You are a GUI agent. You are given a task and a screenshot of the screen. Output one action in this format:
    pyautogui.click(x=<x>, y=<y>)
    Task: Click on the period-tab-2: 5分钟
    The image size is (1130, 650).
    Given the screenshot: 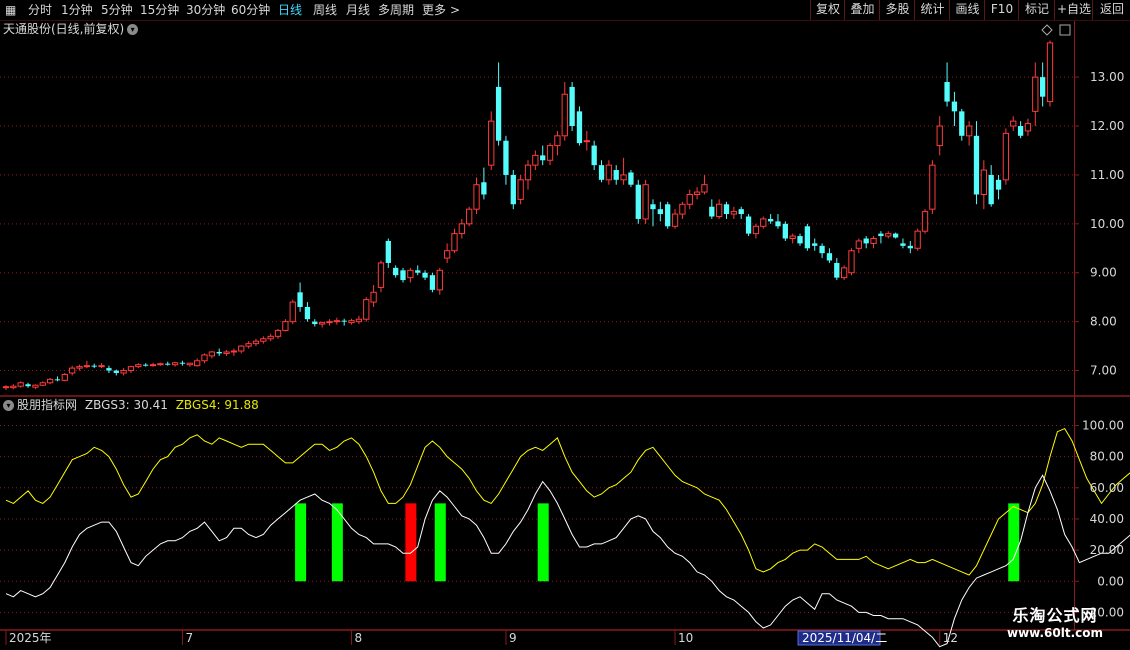 What is the action you would take?
    pyautogui.click(x=117, y=10)
    